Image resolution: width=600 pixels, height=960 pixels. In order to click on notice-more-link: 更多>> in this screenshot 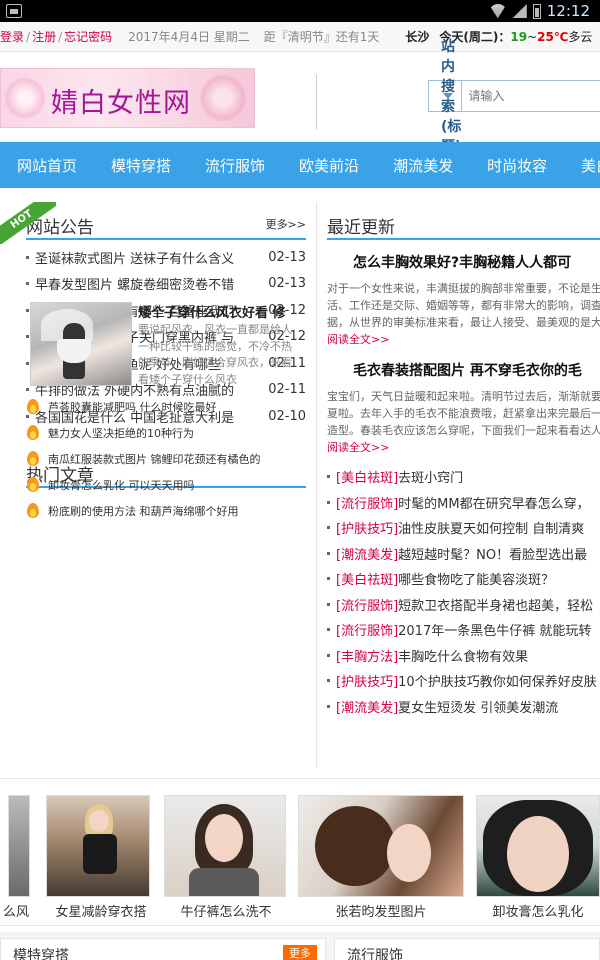, I will do `click(286, 227)`.